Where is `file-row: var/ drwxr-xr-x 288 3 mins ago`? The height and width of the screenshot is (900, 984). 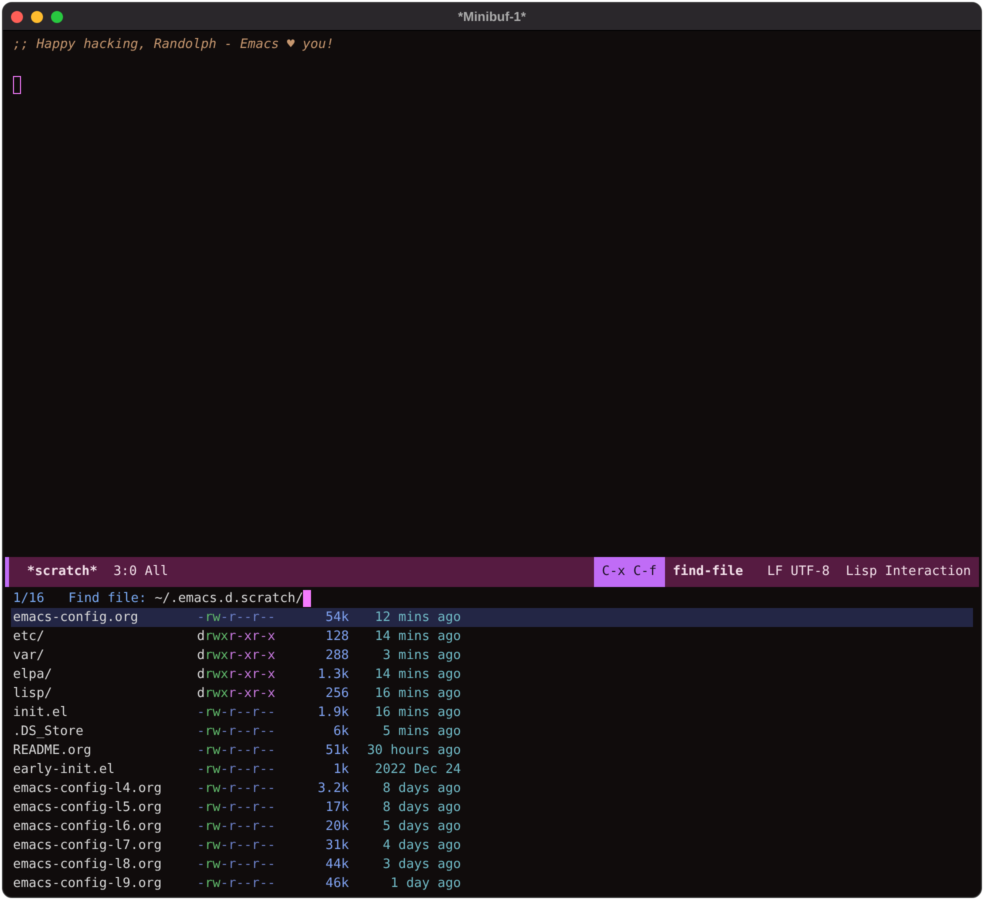 file-row: var/ drwxr-xr-x 288 3 mins ago is located at coordinates (492, 655).